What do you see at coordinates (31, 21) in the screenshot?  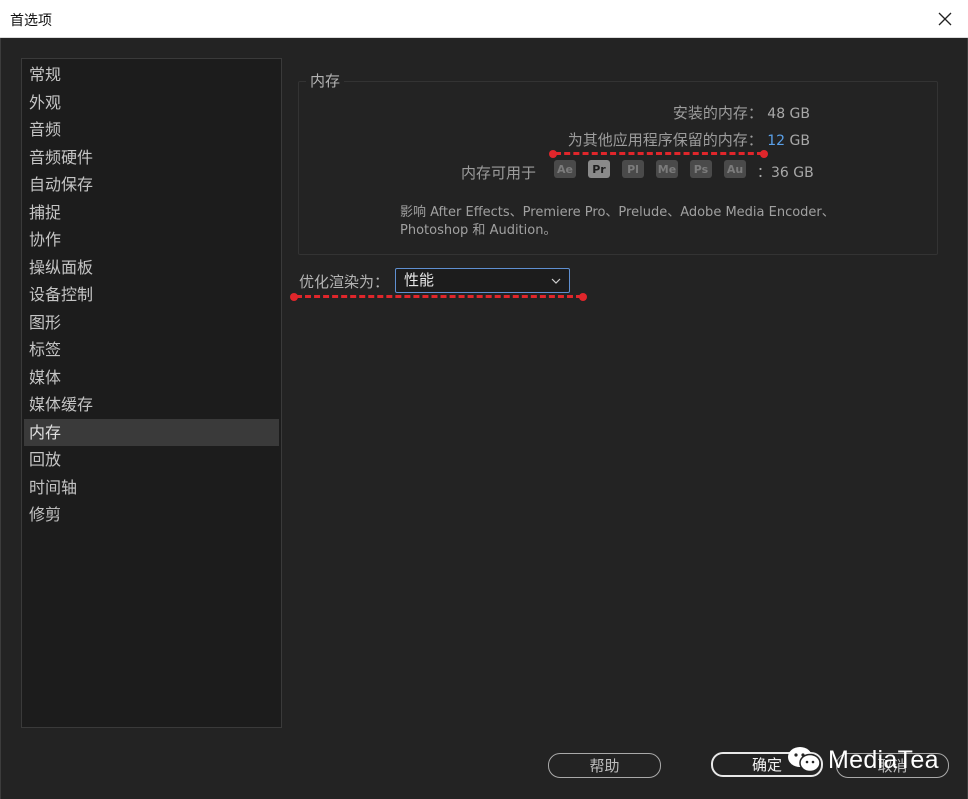 I see `window-title: 首选项` at bounding box center [31, 21].